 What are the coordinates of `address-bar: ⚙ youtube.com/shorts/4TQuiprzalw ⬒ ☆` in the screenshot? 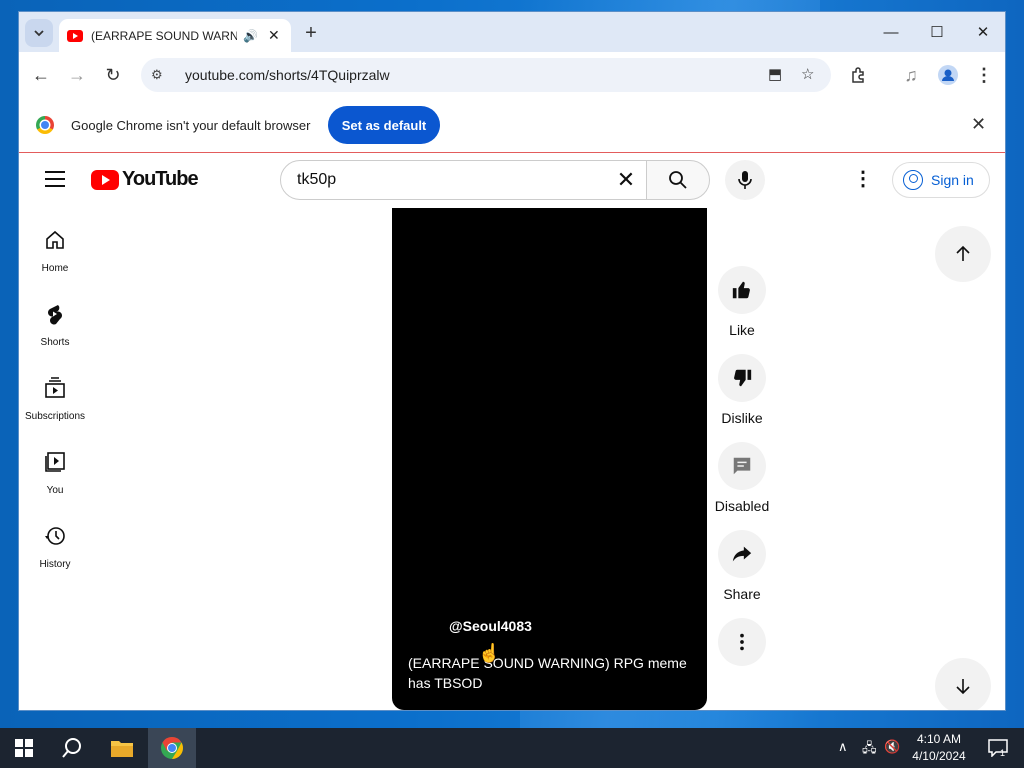 It's located at (486, 75).